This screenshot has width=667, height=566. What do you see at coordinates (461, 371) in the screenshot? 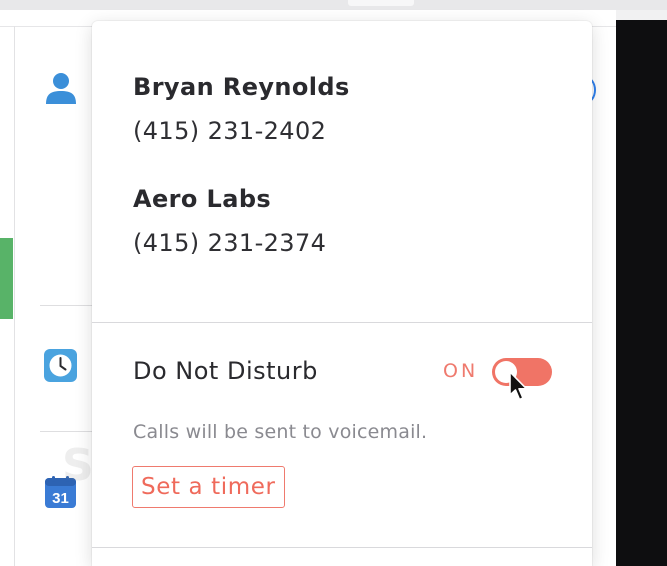
I see `dnd-state-label: ON` at bounding box center [461, 371].